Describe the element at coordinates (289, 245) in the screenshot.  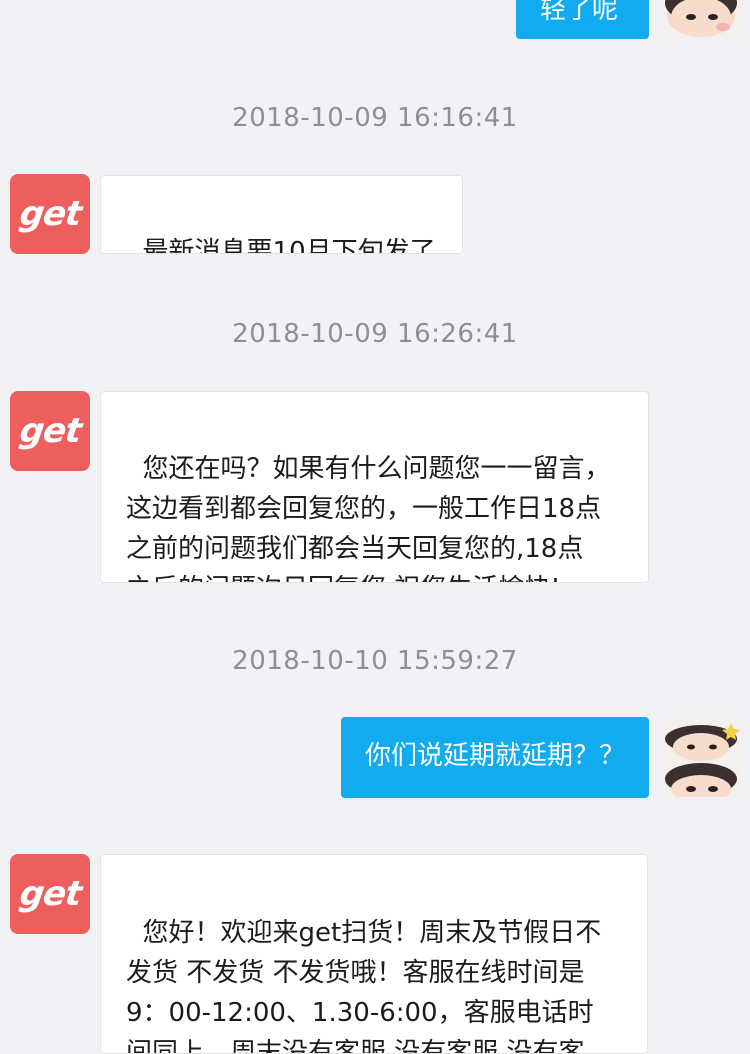
I see `message-text: 最新消息要10月下旬发了` at that location.